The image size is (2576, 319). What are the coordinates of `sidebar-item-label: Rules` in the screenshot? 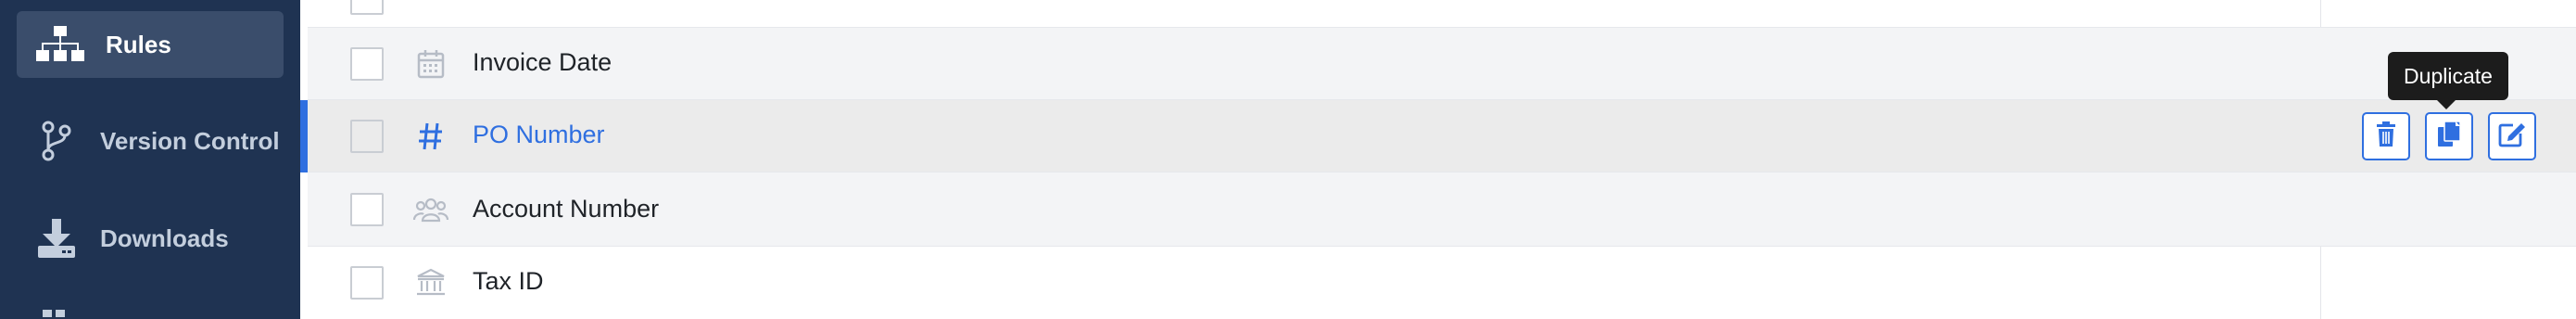 It's located at (138, 44).